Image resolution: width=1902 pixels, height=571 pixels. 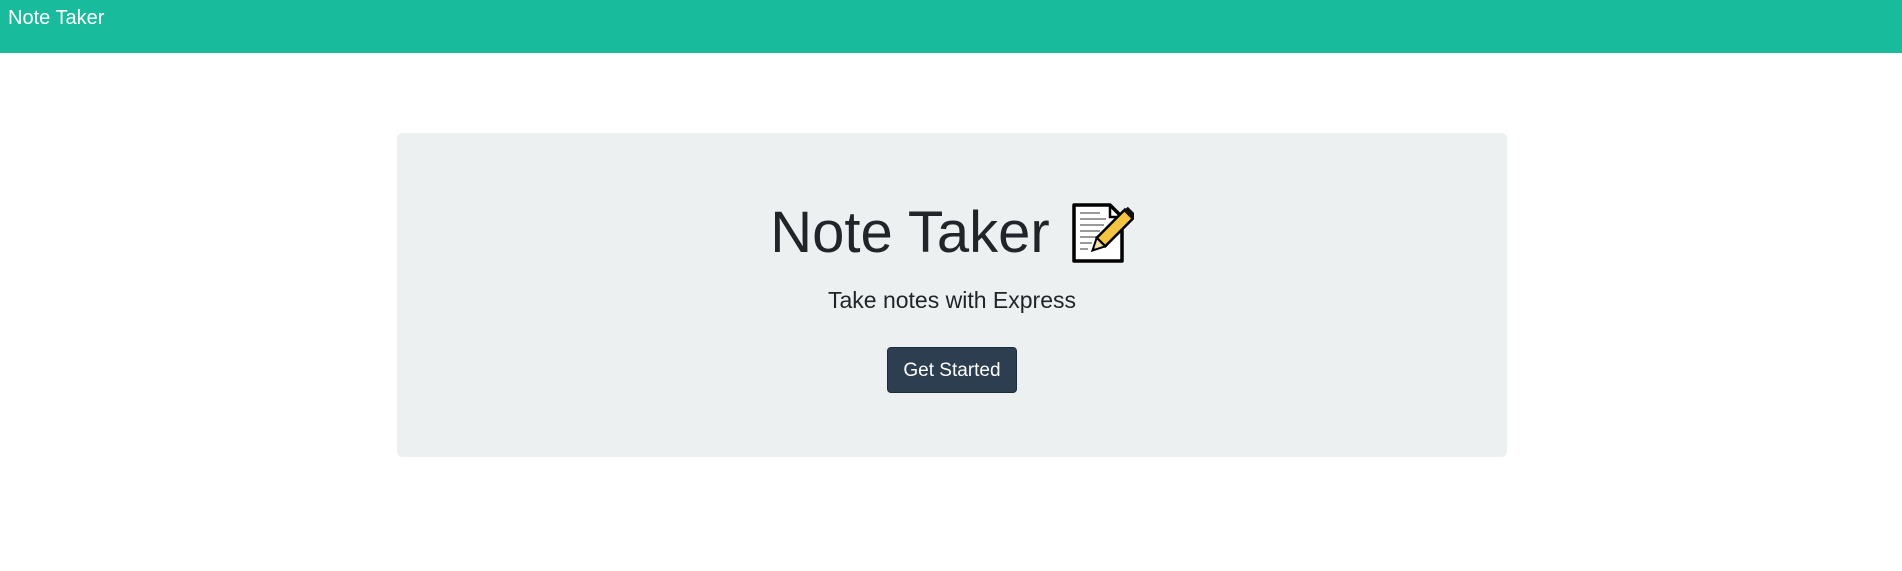 I want to click on memo-icon, so click(x=1101, y=233).